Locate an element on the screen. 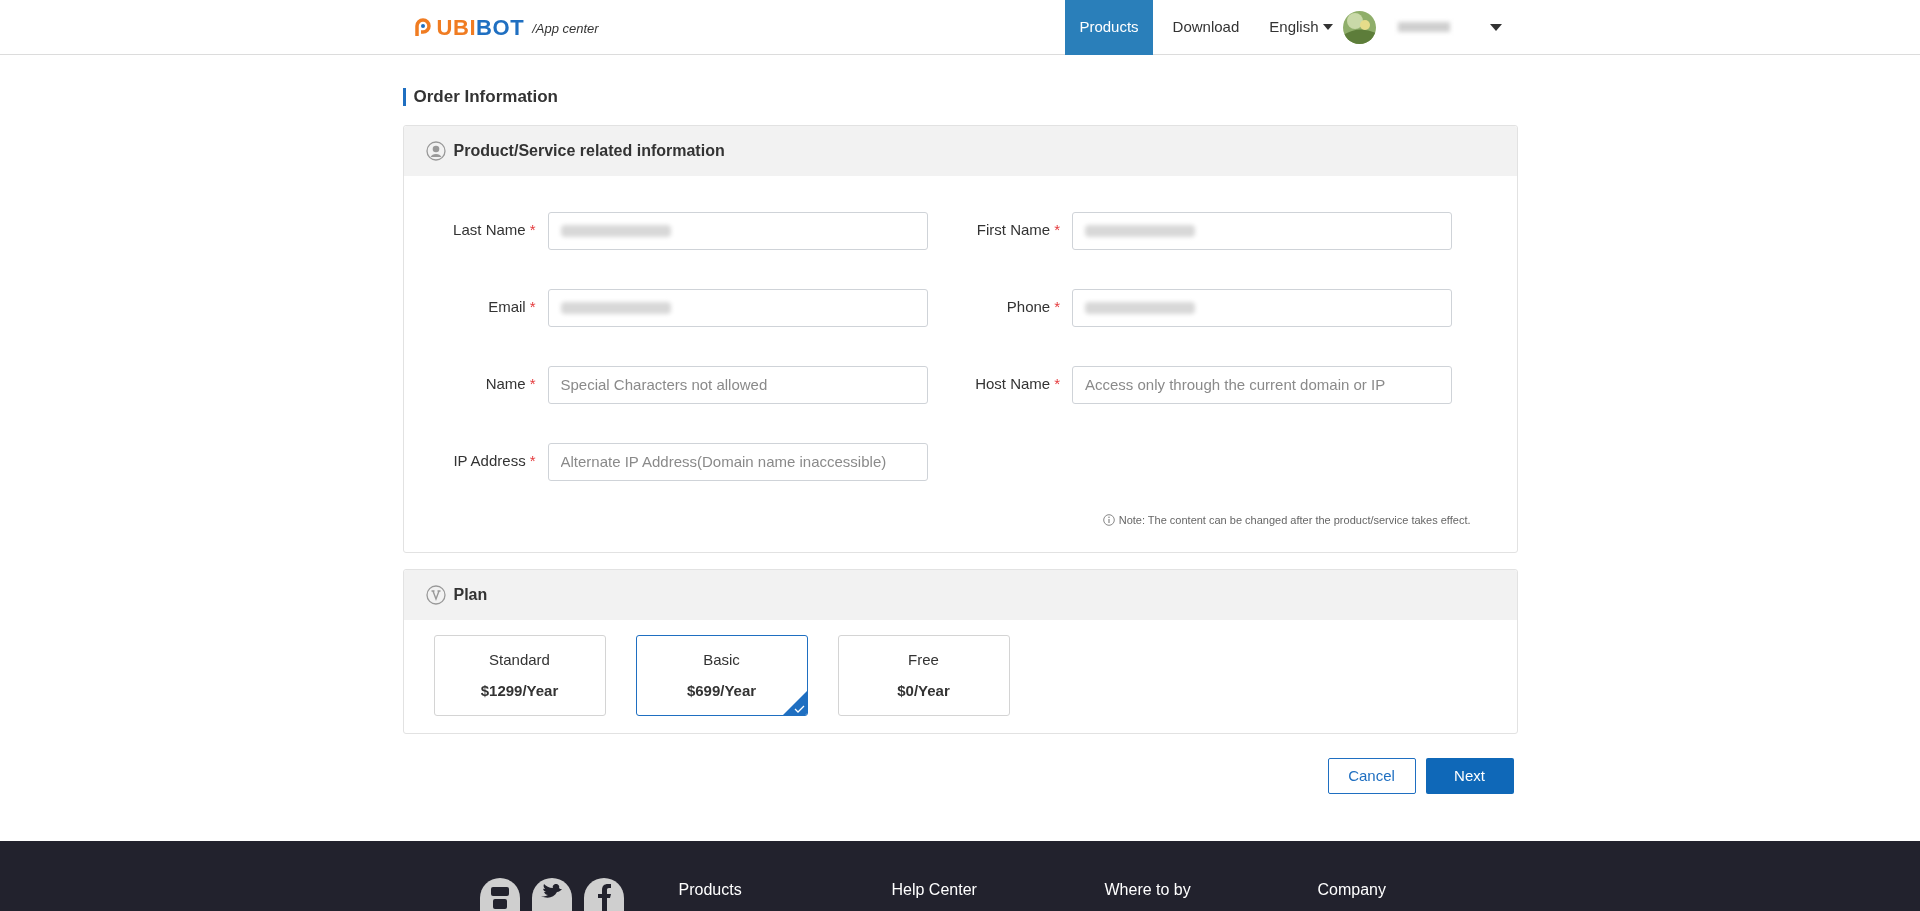 The image size is (1920, 911). plan-option: Standard $1299/Year is located at coordinates (519, 675).